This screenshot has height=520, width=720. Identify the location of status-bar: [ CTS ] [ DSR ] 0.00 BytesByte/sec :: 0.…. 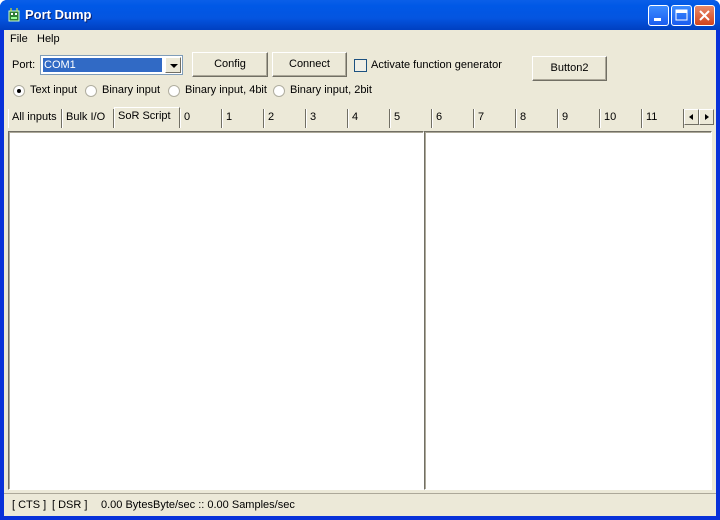
(360, 503).